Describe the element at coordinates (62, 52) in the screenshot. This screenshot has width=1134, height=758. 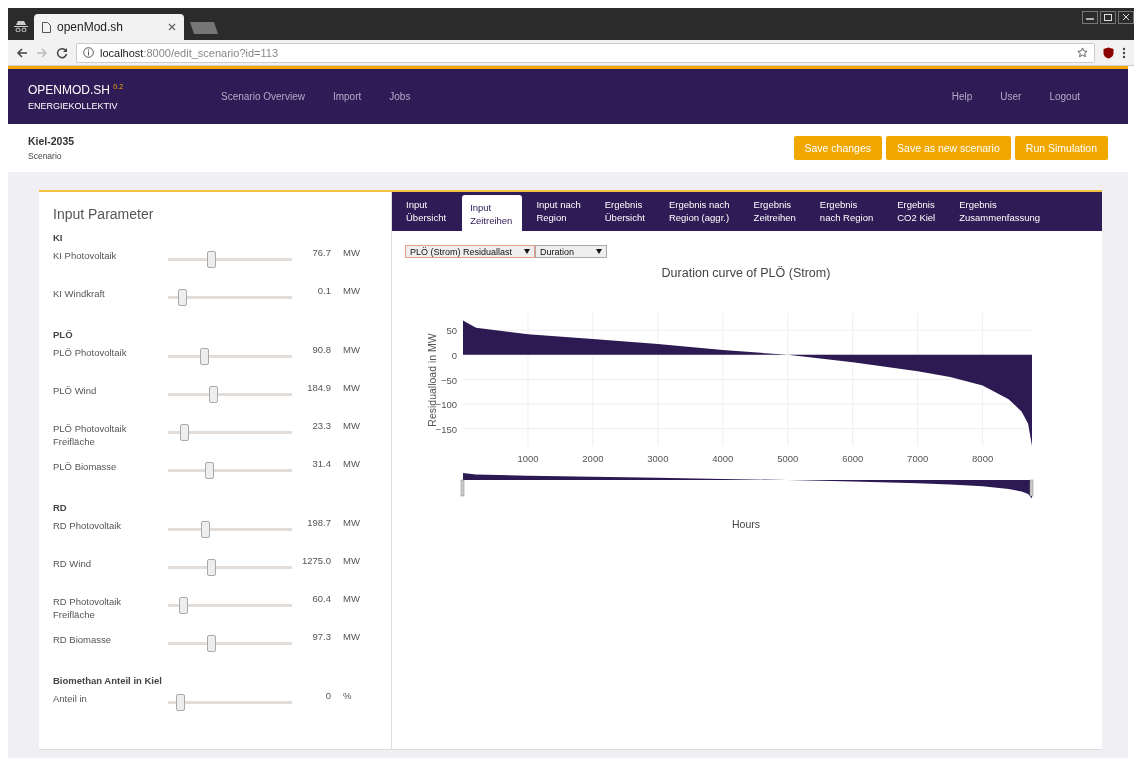
I see `reload-icon` at that location.